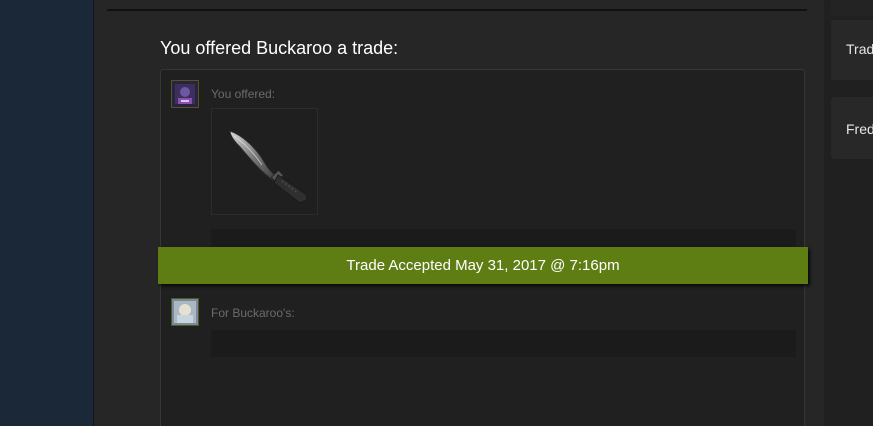 Image resolution: width=873 pixels, height=426 pixels. I want to click on you-offered-label: You offered:, so click(243, 94).